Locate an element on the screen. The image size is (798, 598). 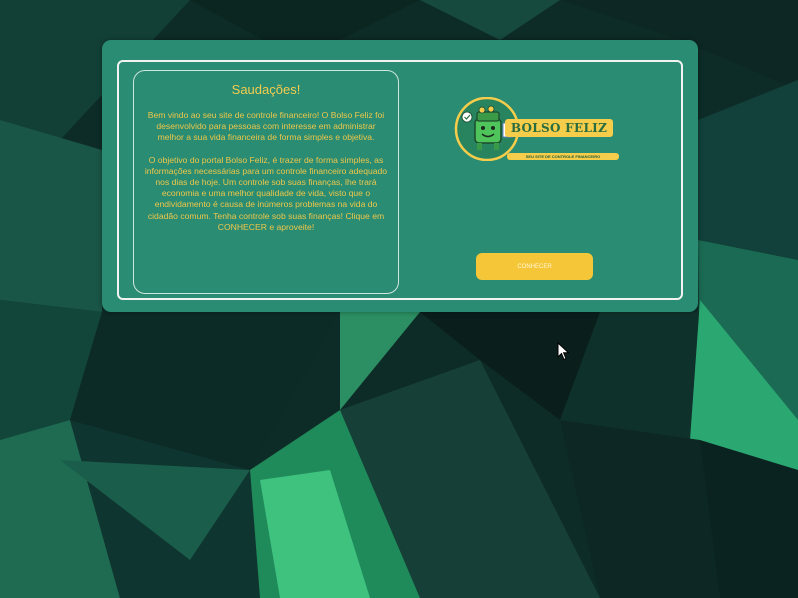
mouse-pointer-icon is located at coordinates (563, 351).